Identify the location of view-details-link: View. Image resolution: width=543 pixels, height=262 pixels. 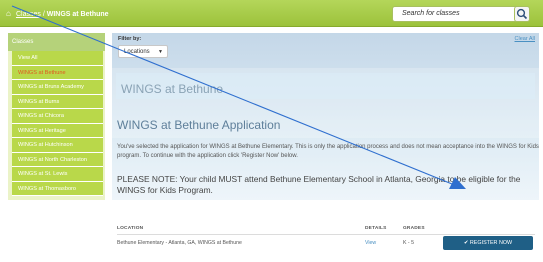
(370, 243).